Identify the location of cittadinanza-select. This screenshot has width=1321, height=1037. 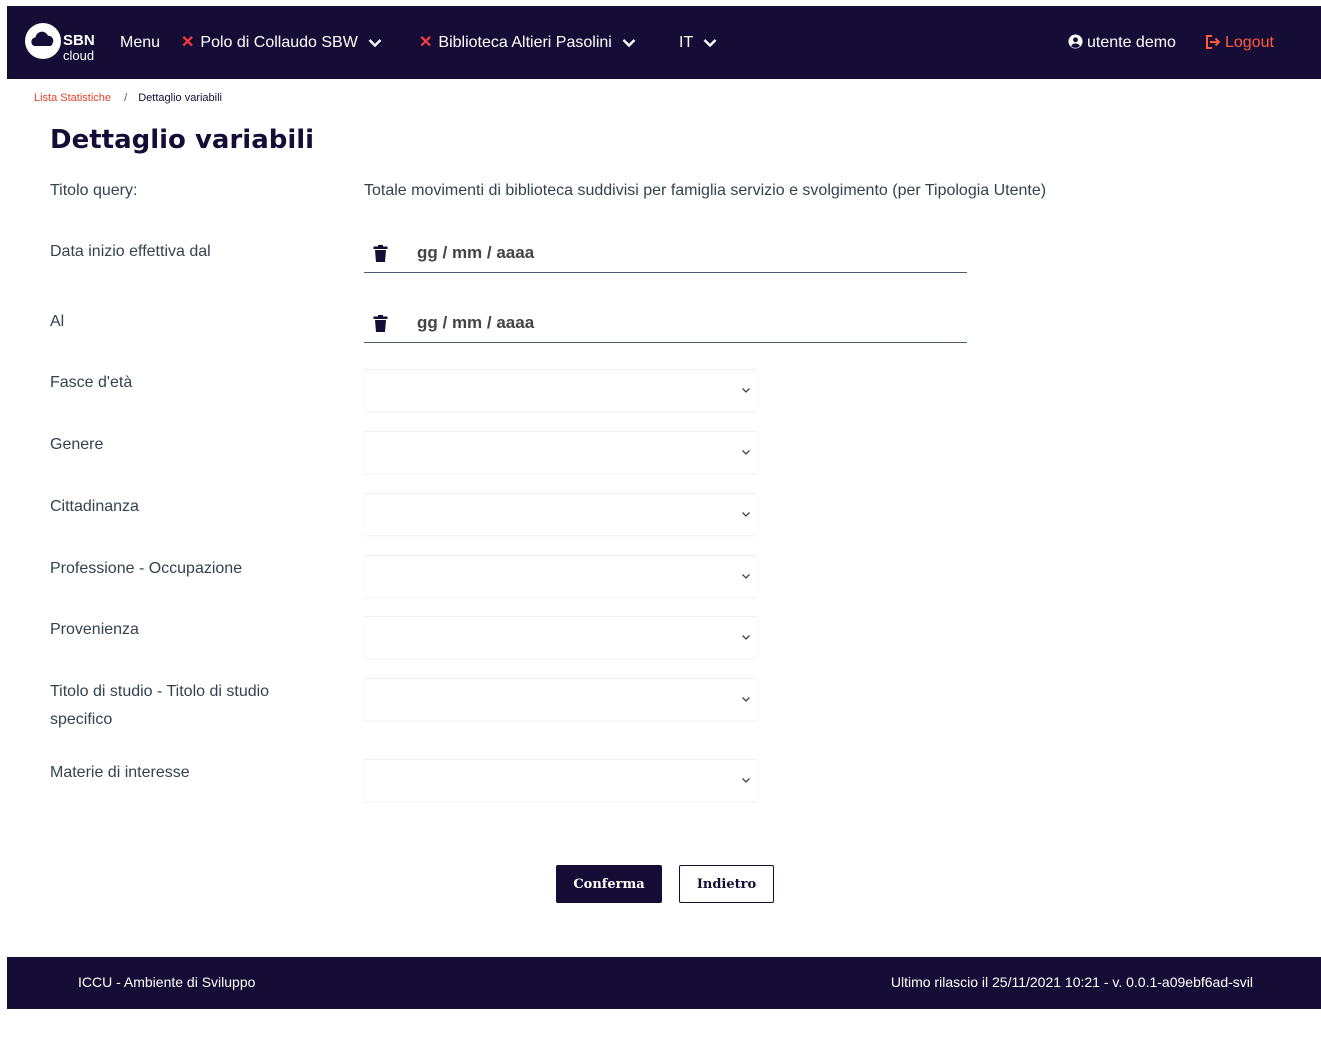
(560, 514).